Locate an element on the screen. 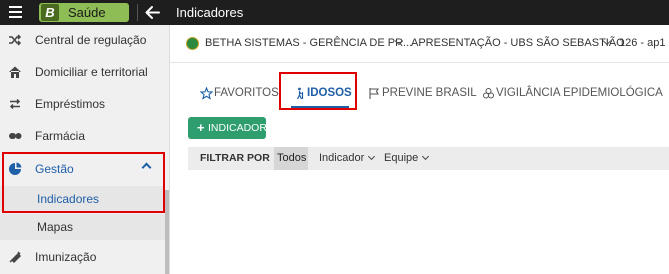  filter-dropdown-label: Indicador is located at coordinates (342, 158).